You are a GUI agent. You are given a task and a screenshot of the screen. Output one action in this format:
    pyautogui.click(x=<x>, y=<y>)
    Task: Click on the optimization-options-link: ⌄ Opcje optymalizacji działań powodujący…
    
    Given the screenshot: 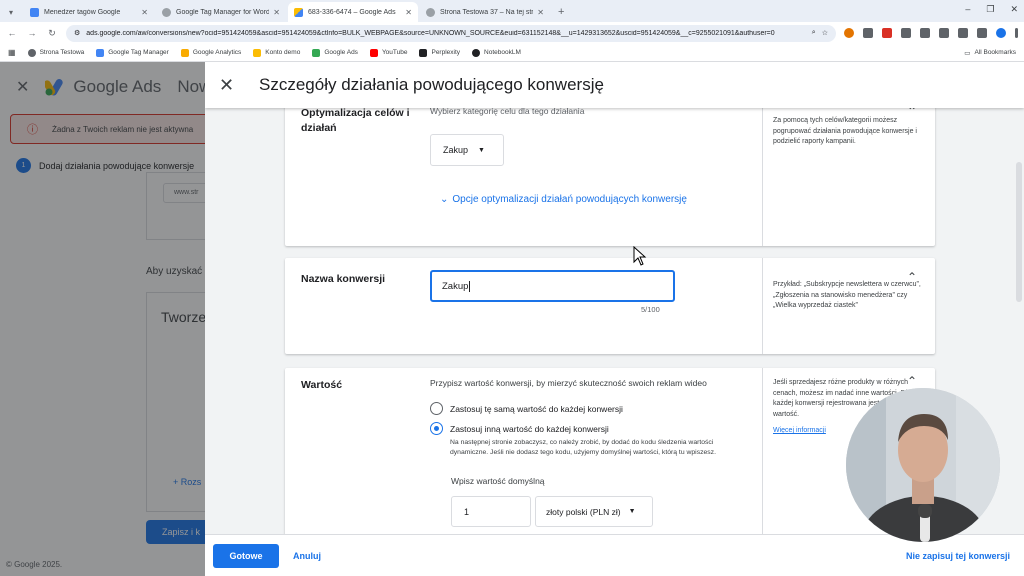 What is the action you would take?
    pyautogui.click(x=563, y=199)
    